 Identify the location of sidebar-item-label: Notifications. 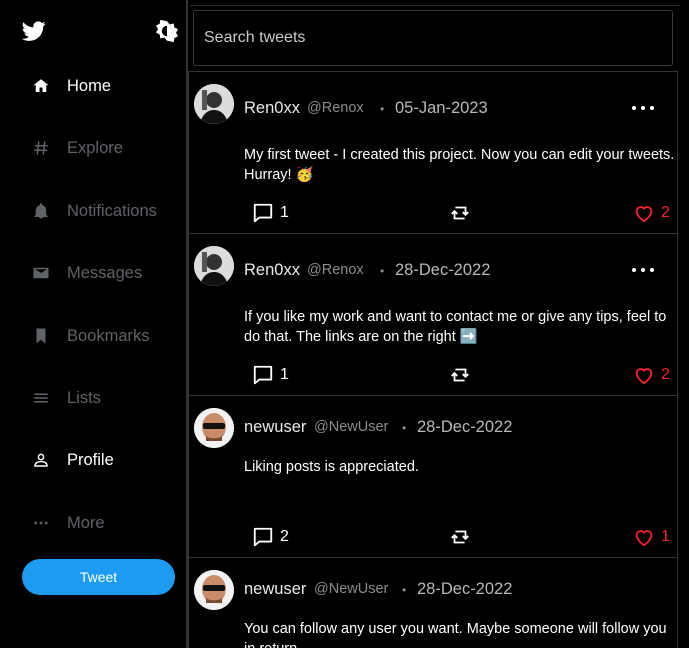
(112, 210).